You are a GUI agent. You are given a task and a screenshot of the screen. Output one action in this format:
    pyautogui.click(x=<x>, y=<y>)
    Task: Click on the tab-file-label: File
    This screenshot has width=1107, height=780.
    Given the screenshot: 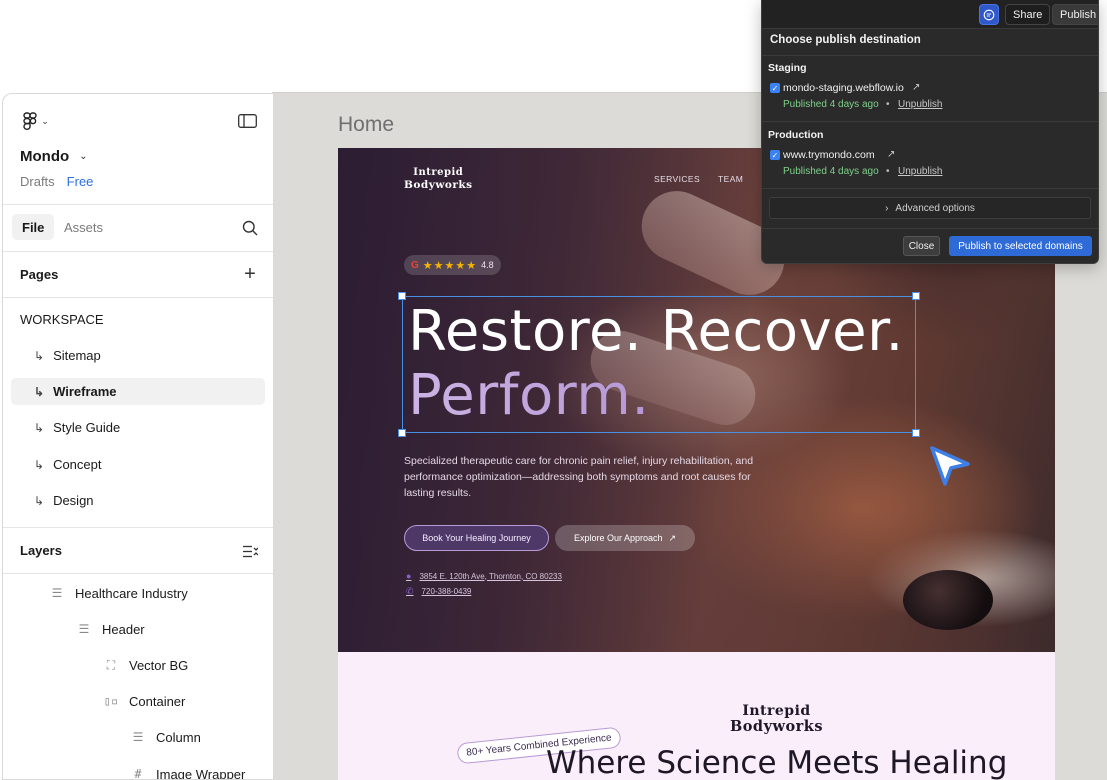 What is the action you would take?
    pyautogui.click(x=33, y=227)
    